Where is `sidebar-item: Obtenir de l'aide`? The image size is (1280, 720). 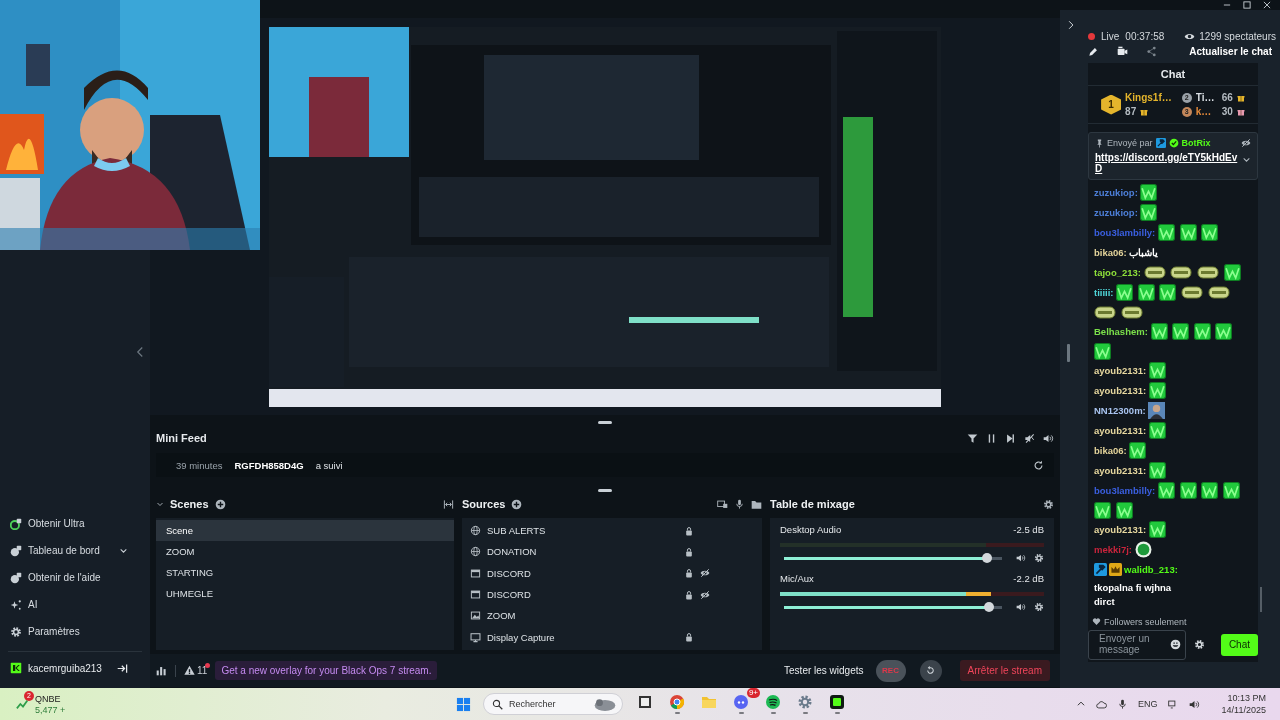
sidebar-item: Obtenir de l'aide is located at coordinates (75, 577).